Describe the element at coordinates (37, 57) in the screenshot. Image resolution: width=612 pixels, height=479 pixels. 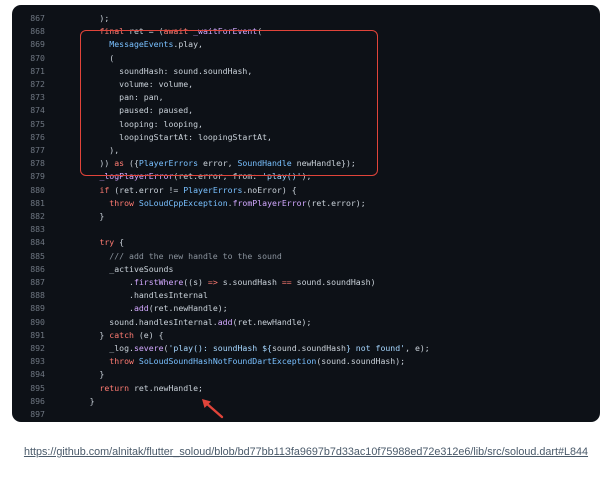
I see `line-number: 870` at that location.